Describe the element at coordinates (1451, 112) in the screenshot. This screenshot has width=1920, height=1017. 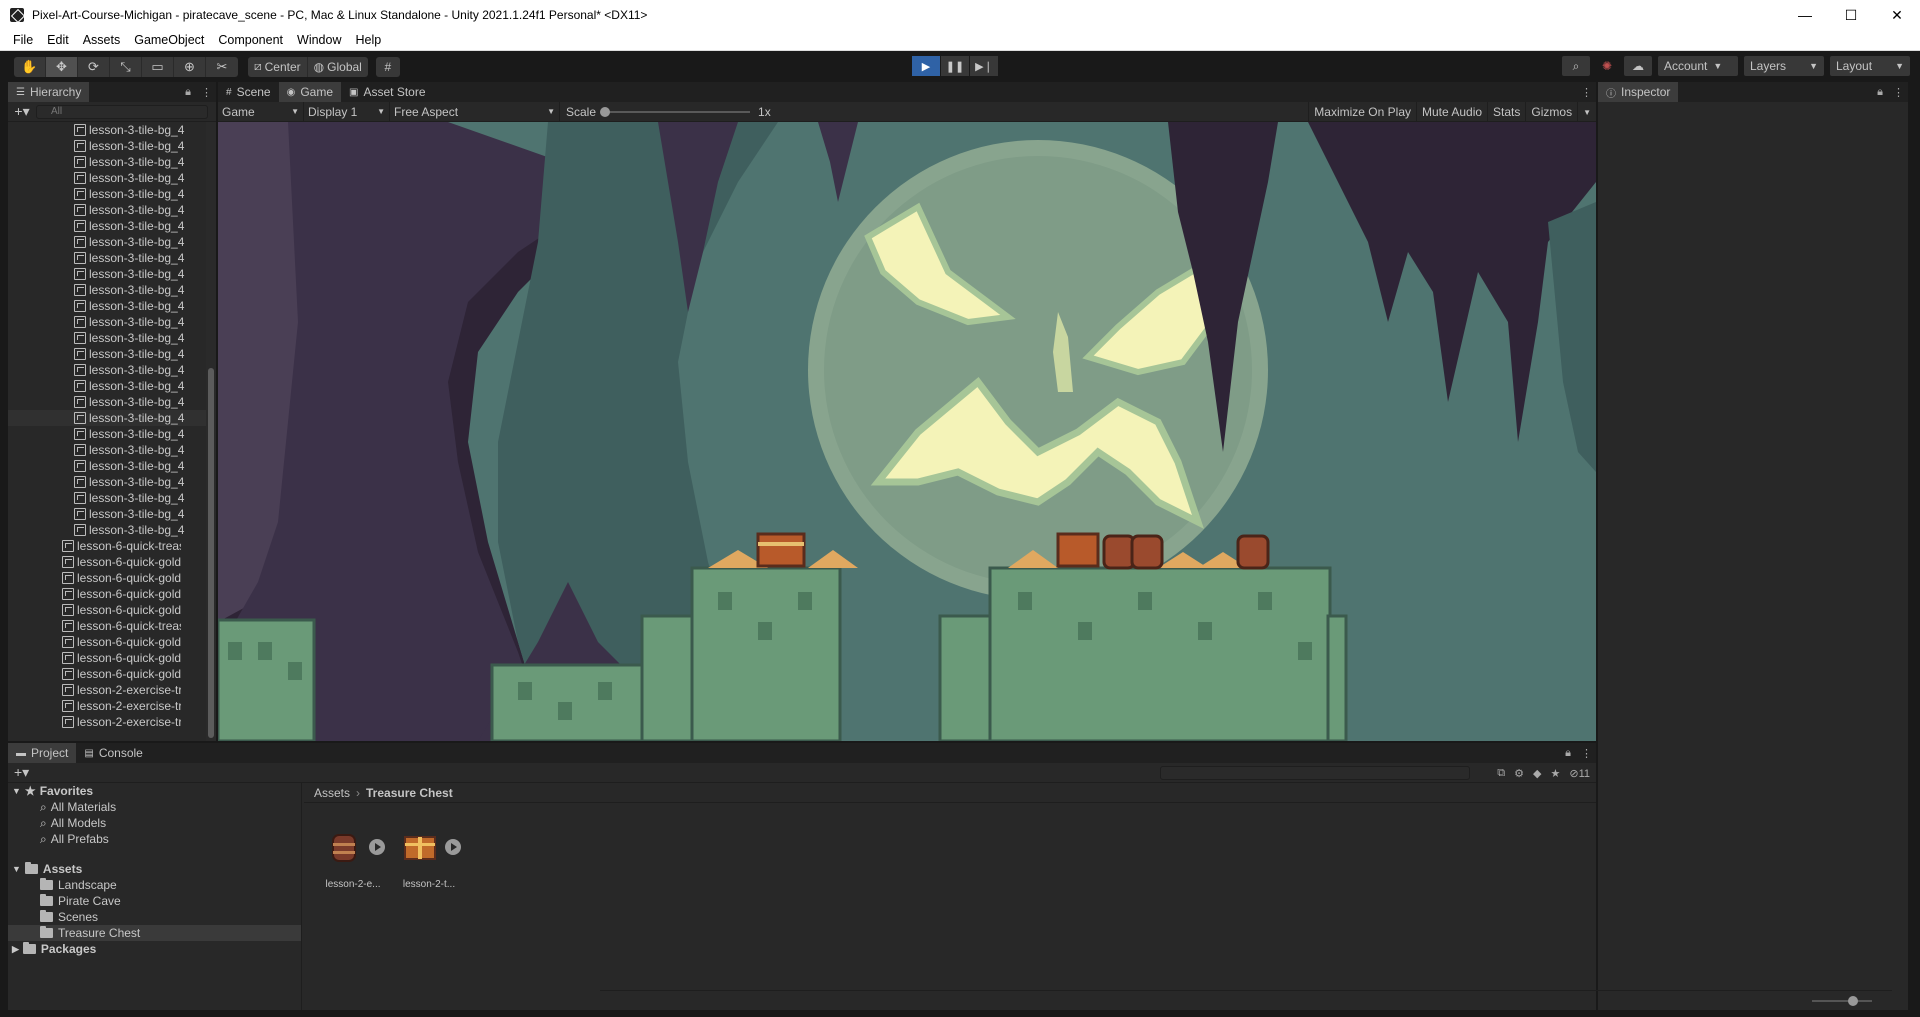
I see `mute-audio-toggle: Mute Audio` at that location.